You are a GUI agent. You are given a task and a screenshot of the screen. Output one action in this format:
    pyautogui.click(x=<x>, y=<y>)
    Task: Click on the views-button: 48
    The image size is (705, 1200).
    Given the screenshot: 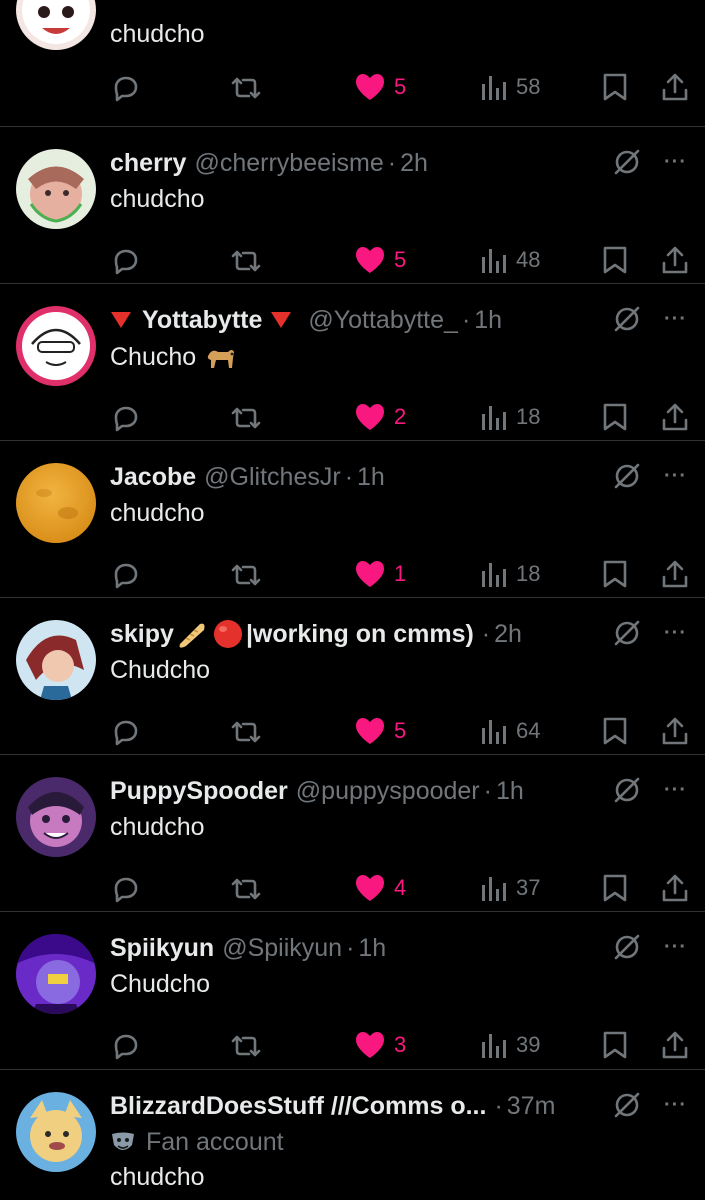 What is the action you would take?
    pyautogui.click(x=510, y=260)
    